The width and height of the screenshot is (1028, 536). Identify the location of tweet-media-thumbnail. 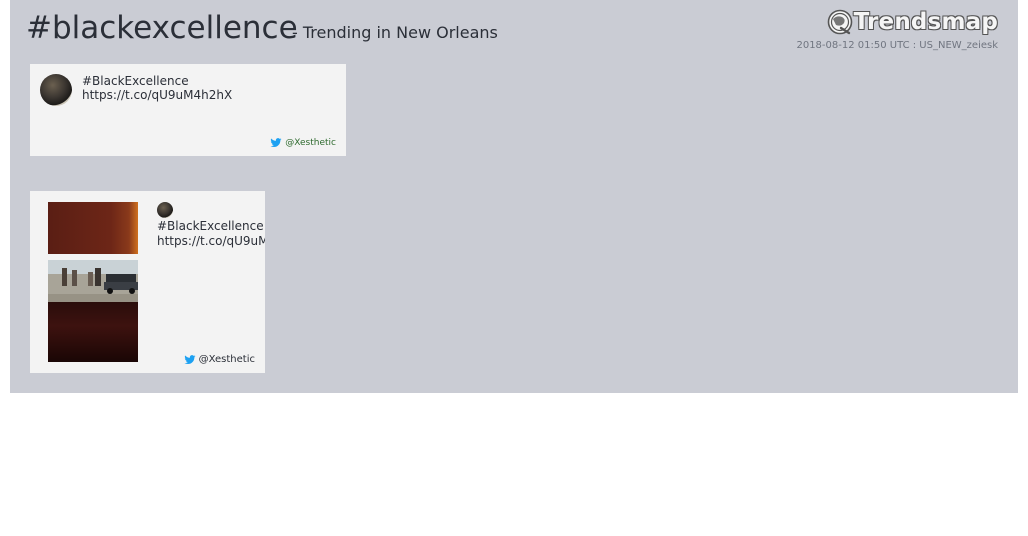
(93, 282).